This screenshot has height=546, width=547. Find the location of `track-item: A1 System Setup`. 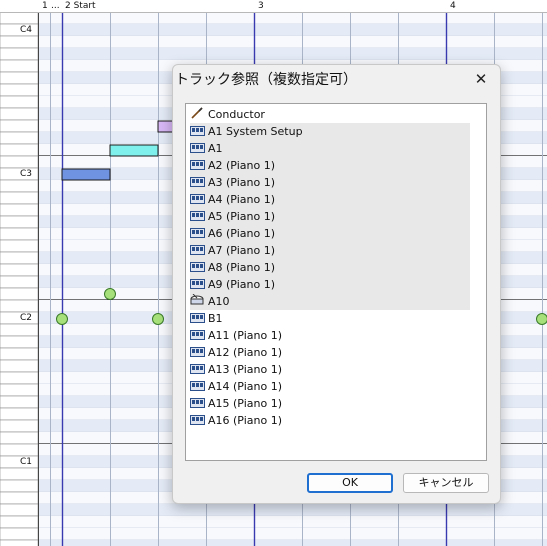

track-item: A1 System Setup is located at coordinates (330, 131).